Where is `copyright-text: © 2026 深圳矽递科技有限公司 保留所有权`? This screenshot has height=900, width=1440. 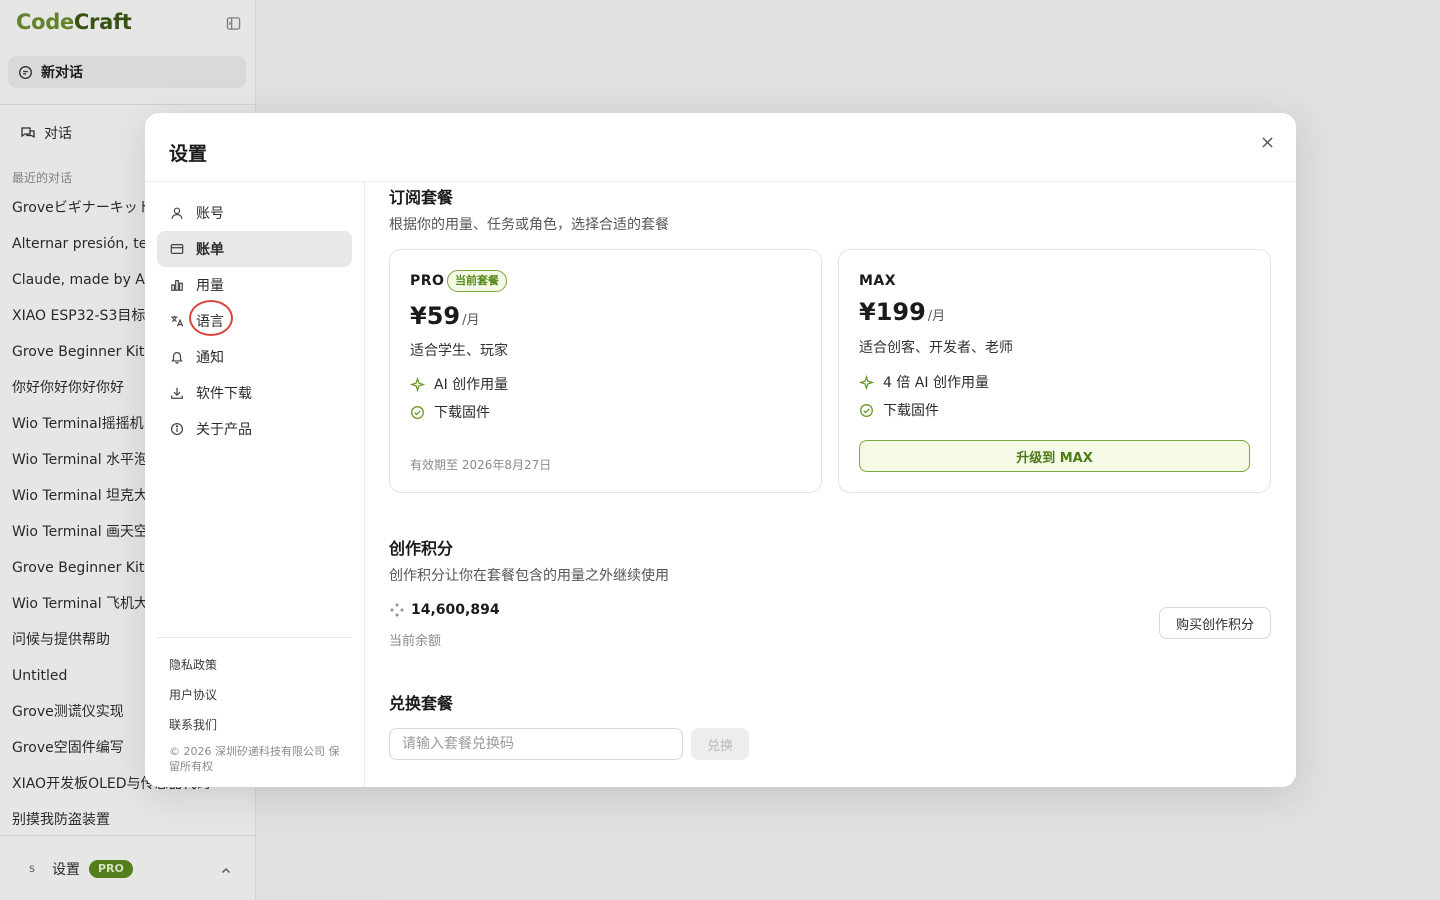
copyright-text: © 2026 深圳矽递科技有限公司 保留所有权 is located at coordinates (254, 759).